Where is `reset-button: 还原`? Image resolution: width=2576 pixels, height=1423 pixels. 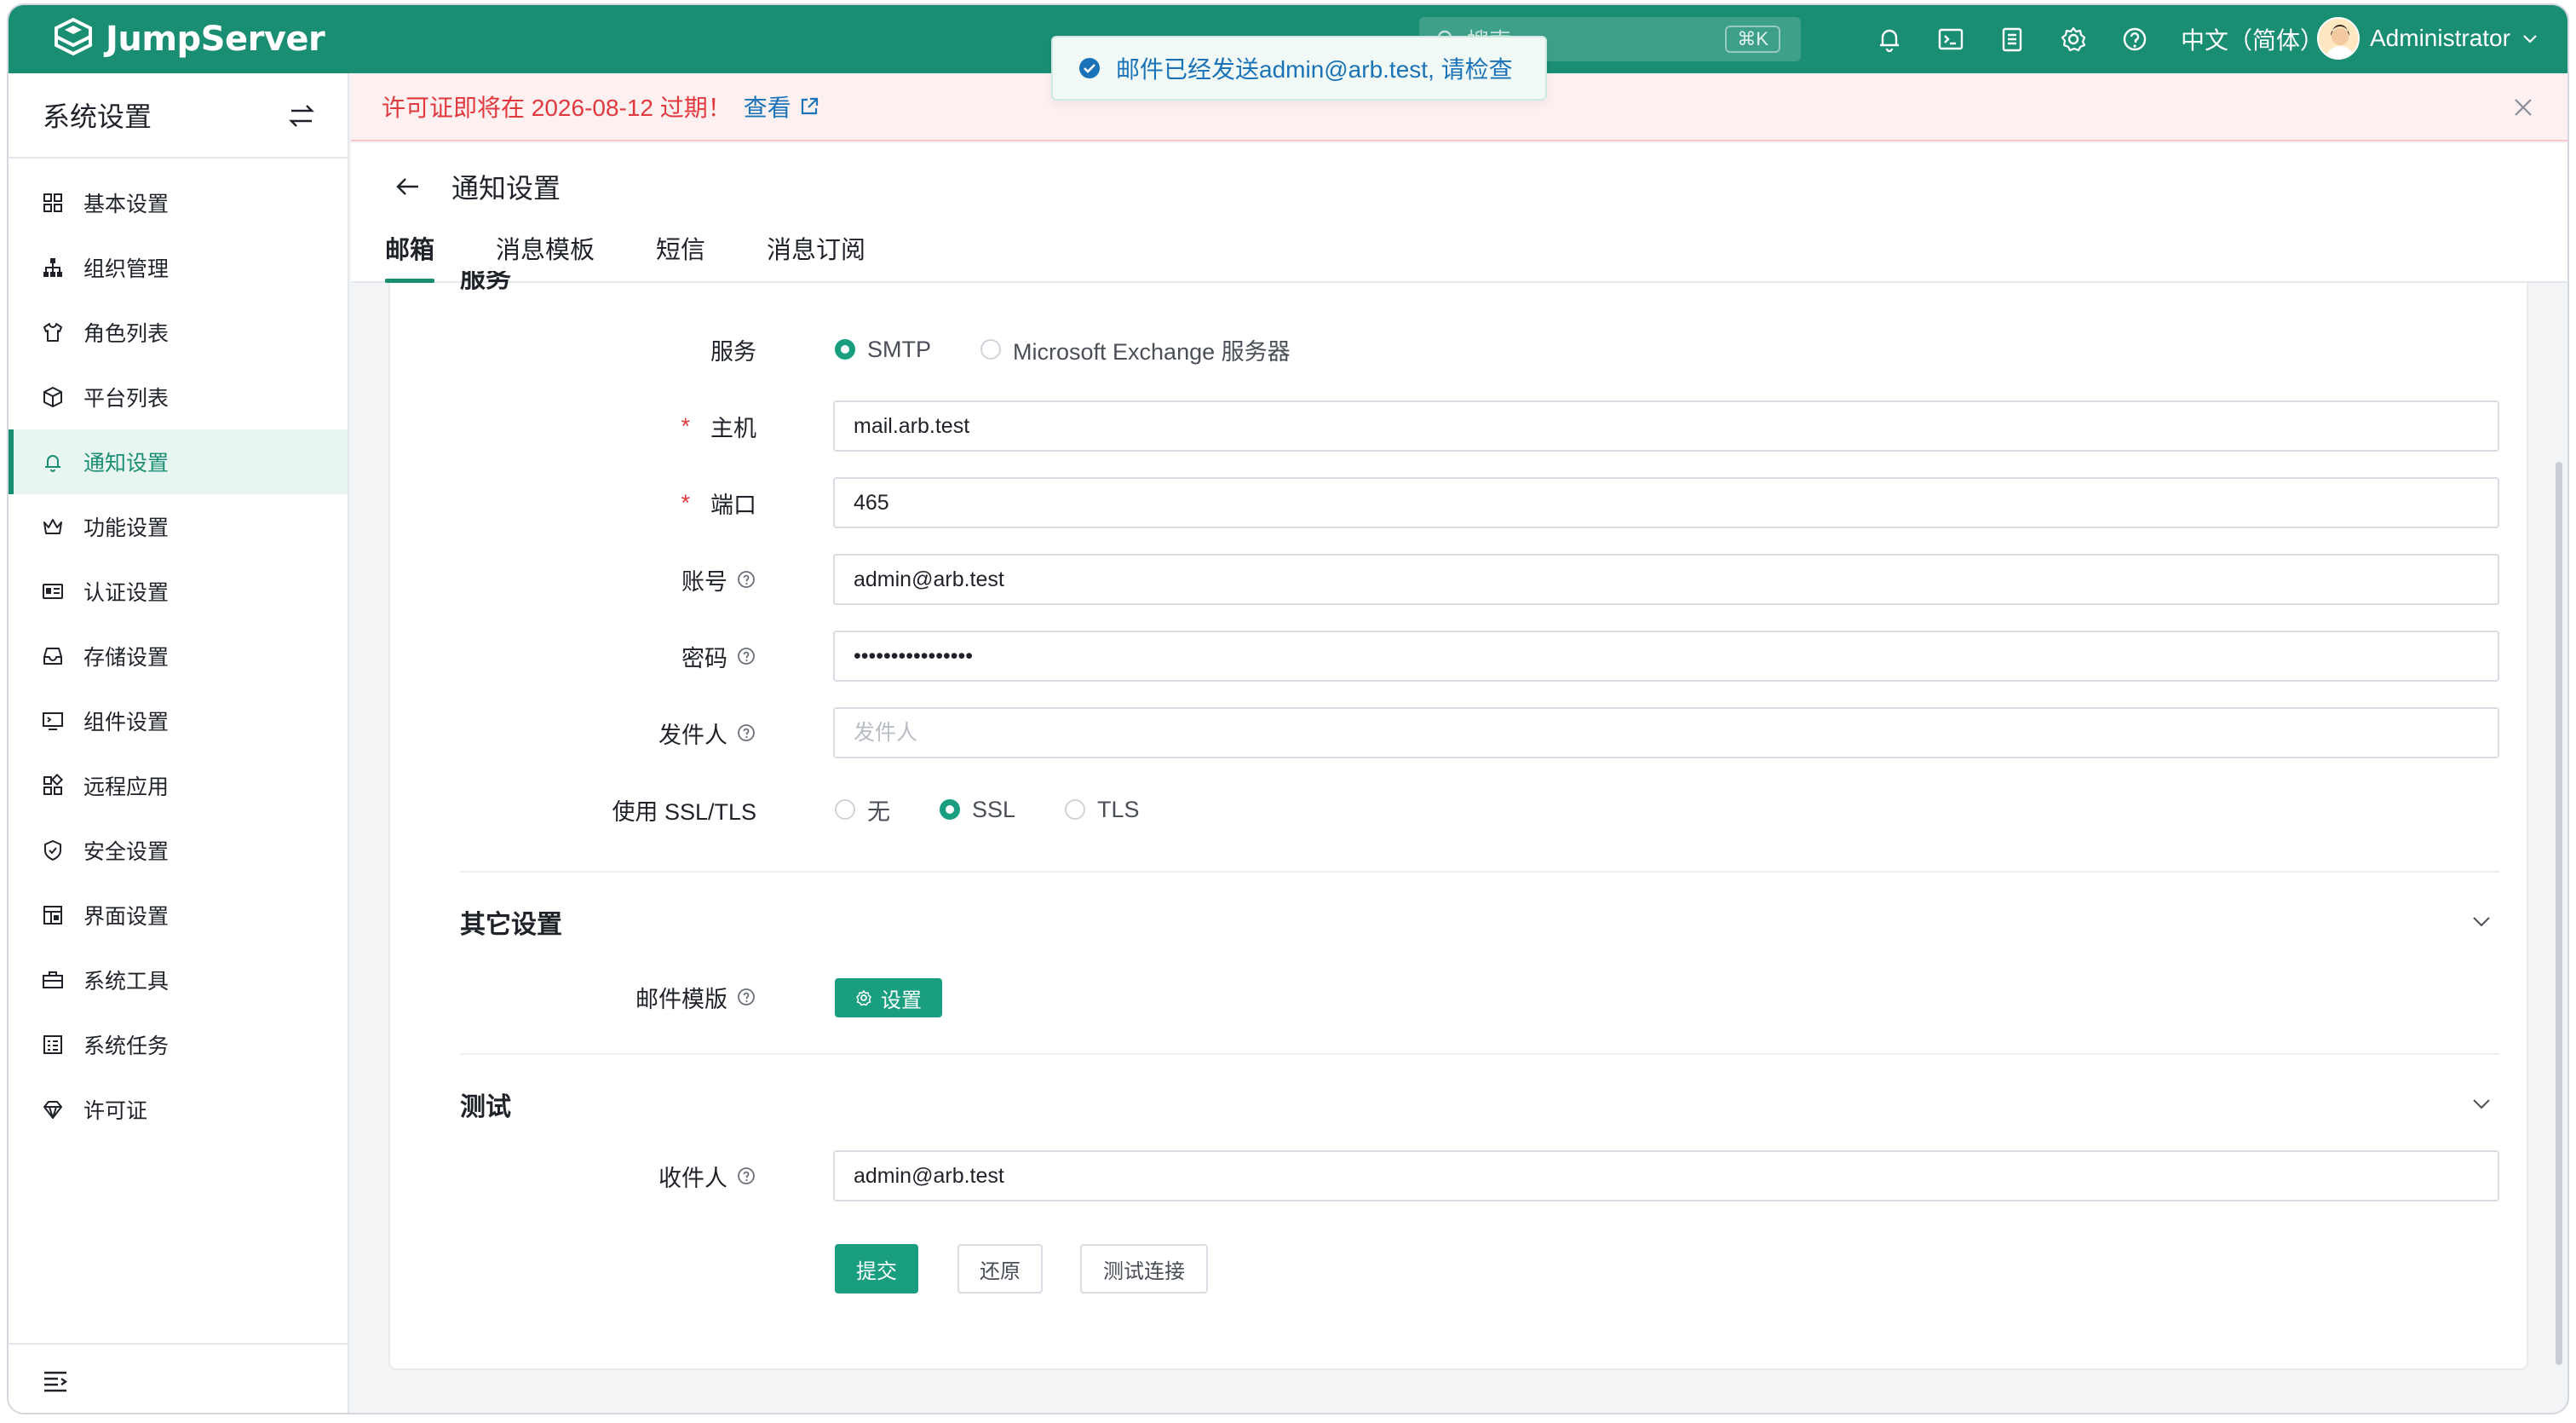 reset-button: 还原 is located at coordinates (1000, 1268).